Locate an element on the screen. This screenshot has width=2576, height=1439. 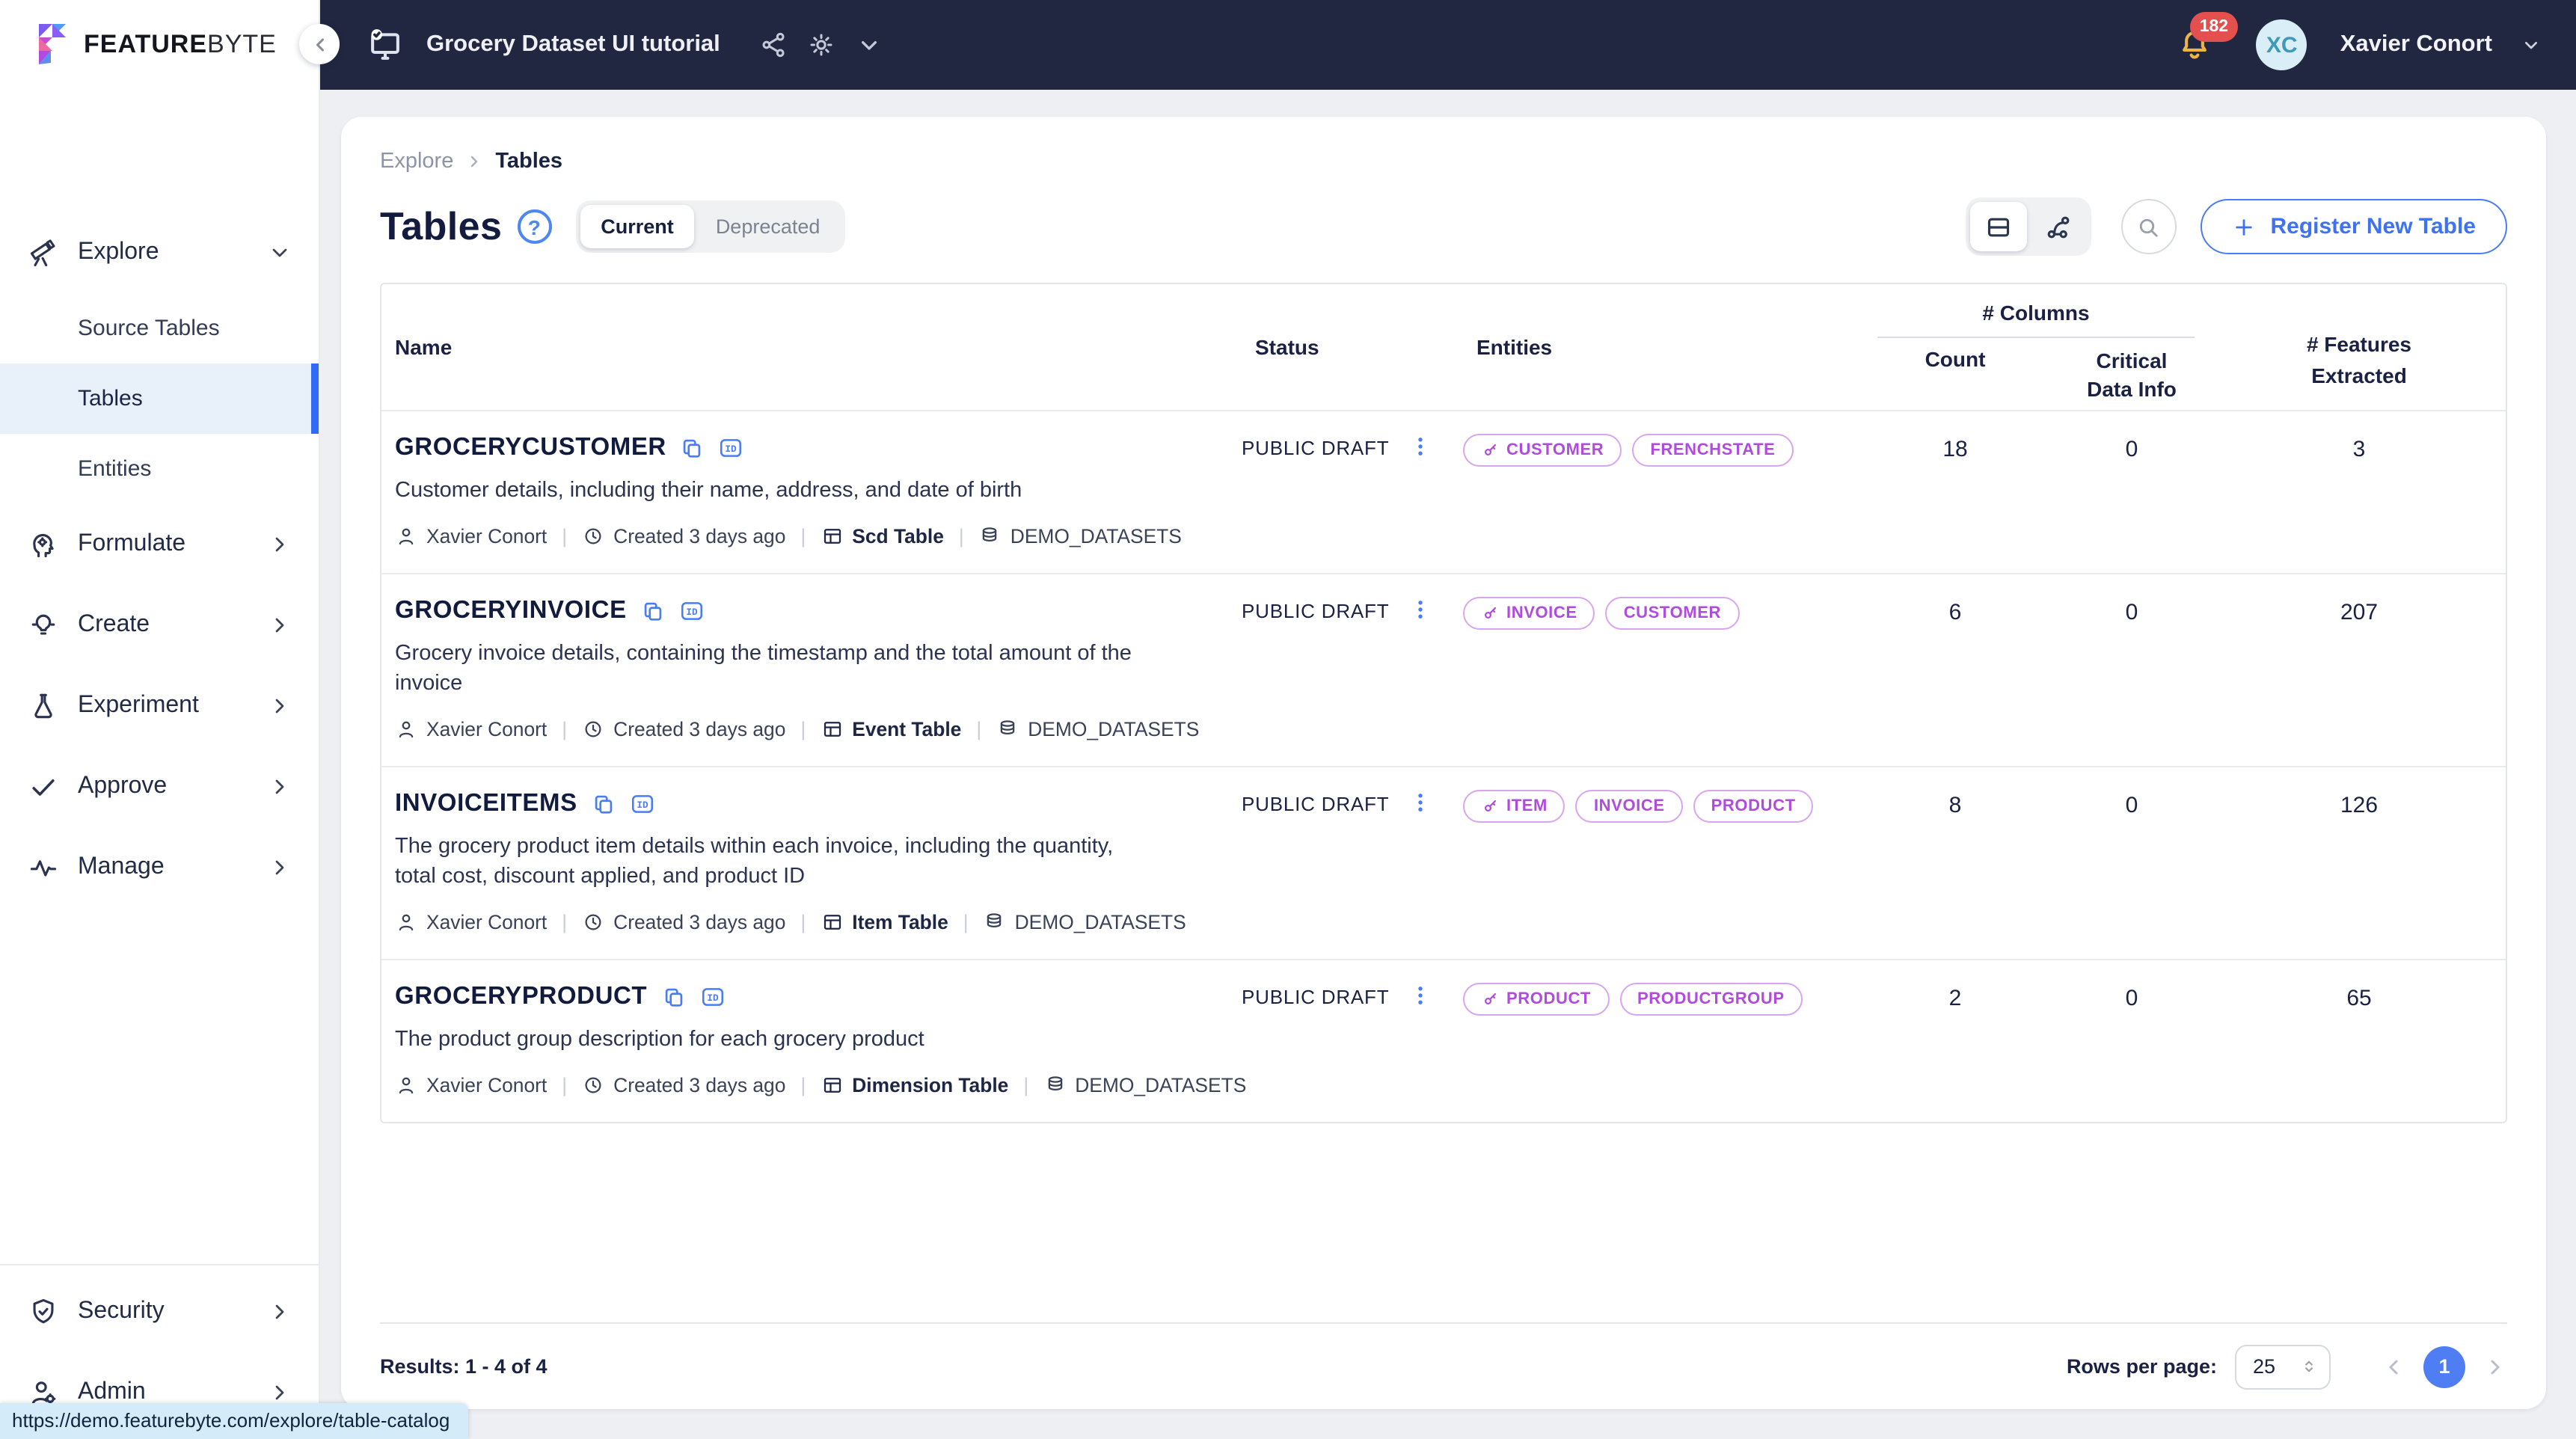
filter-current-button: Current is located at coordinates (637, 227).